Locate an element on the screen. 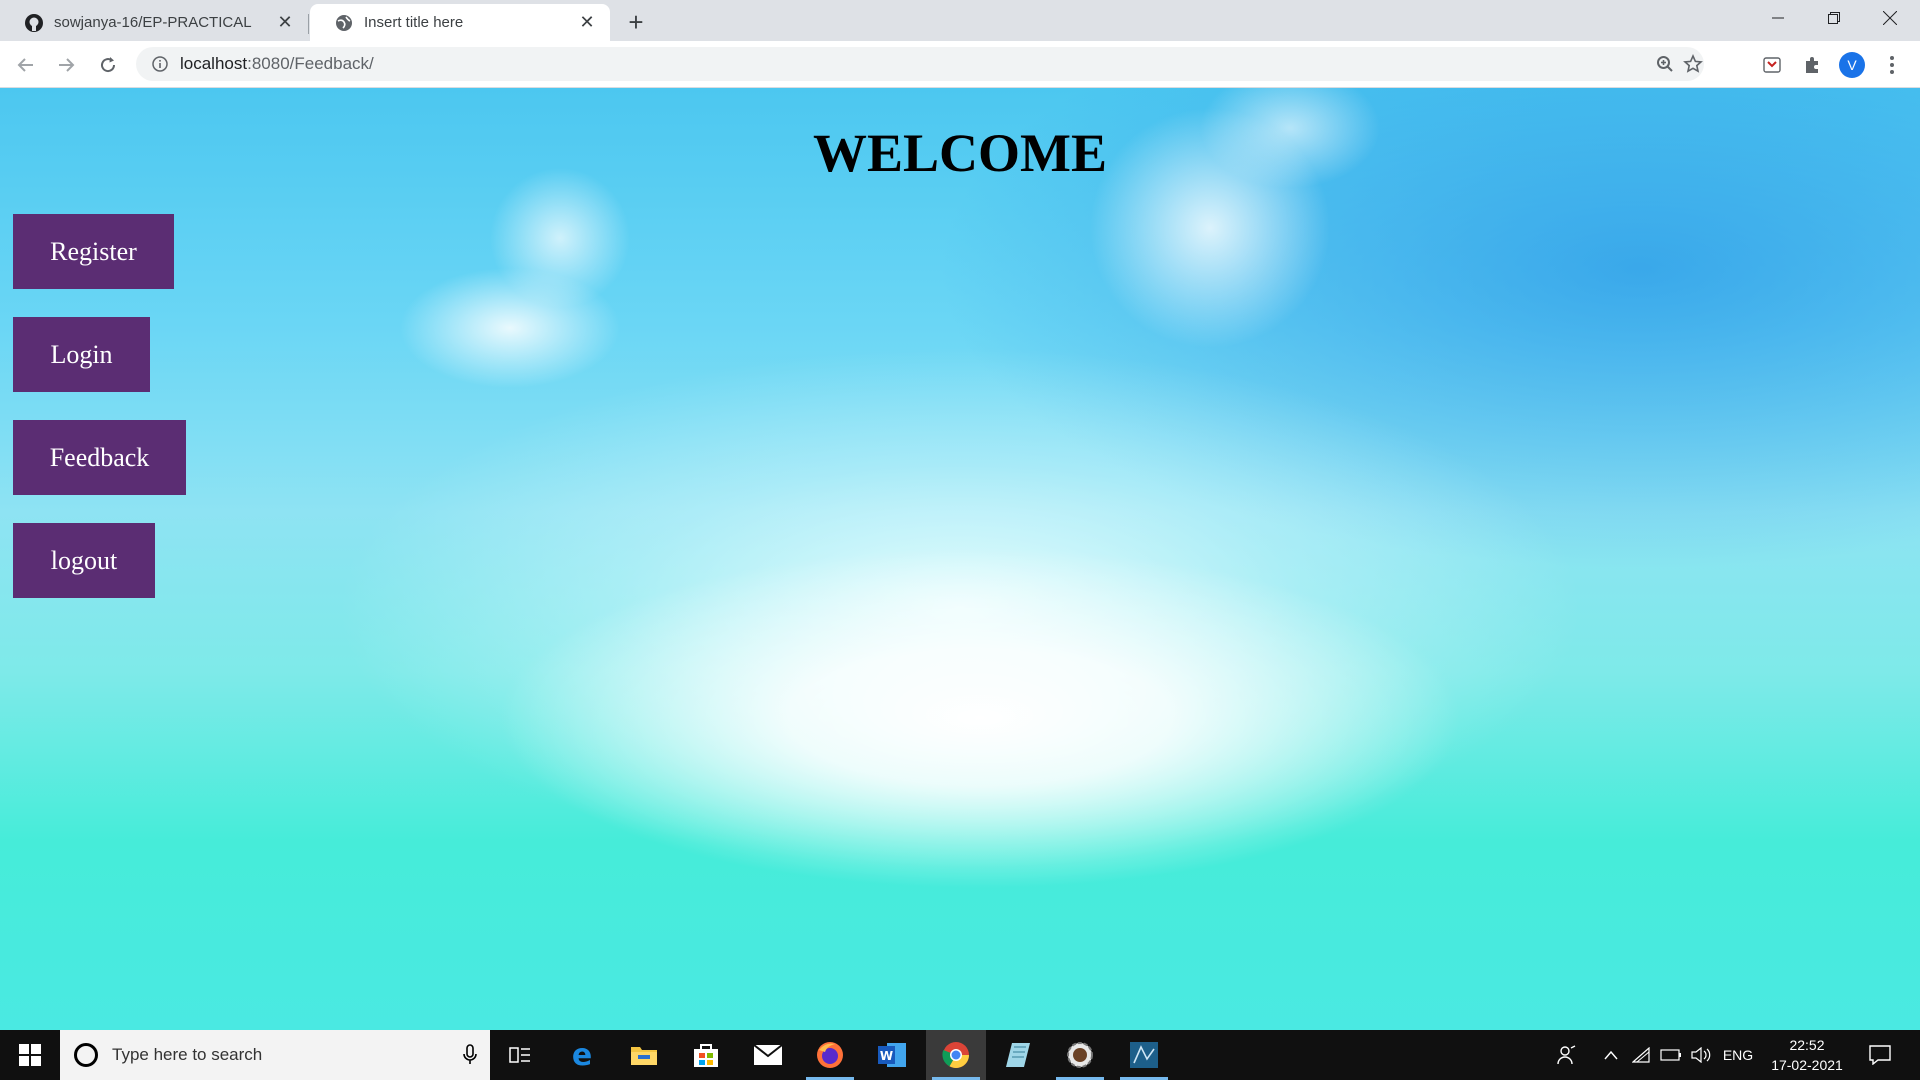 The height and width of the screenshot is (1080, 1920). login-button: Login is located at coordinates (81, 354).